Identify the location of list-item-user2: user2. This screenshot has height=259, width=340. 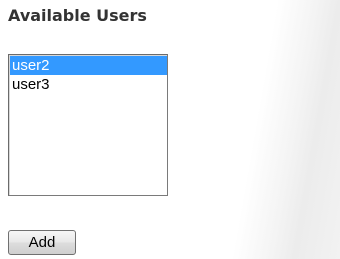
(88, 65).